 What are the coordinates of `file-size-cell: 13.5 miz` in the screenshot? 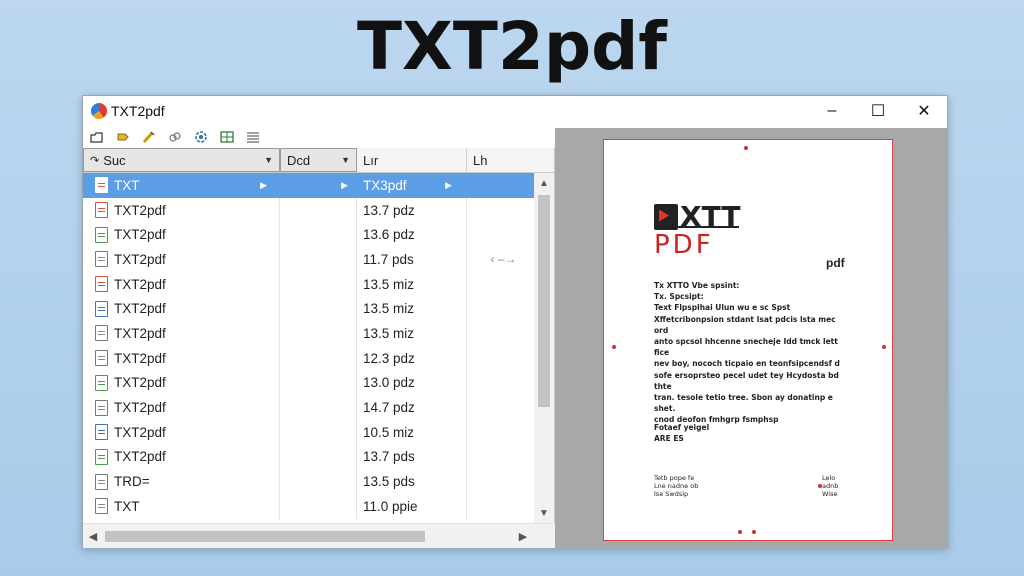 It's located at (412, 284).